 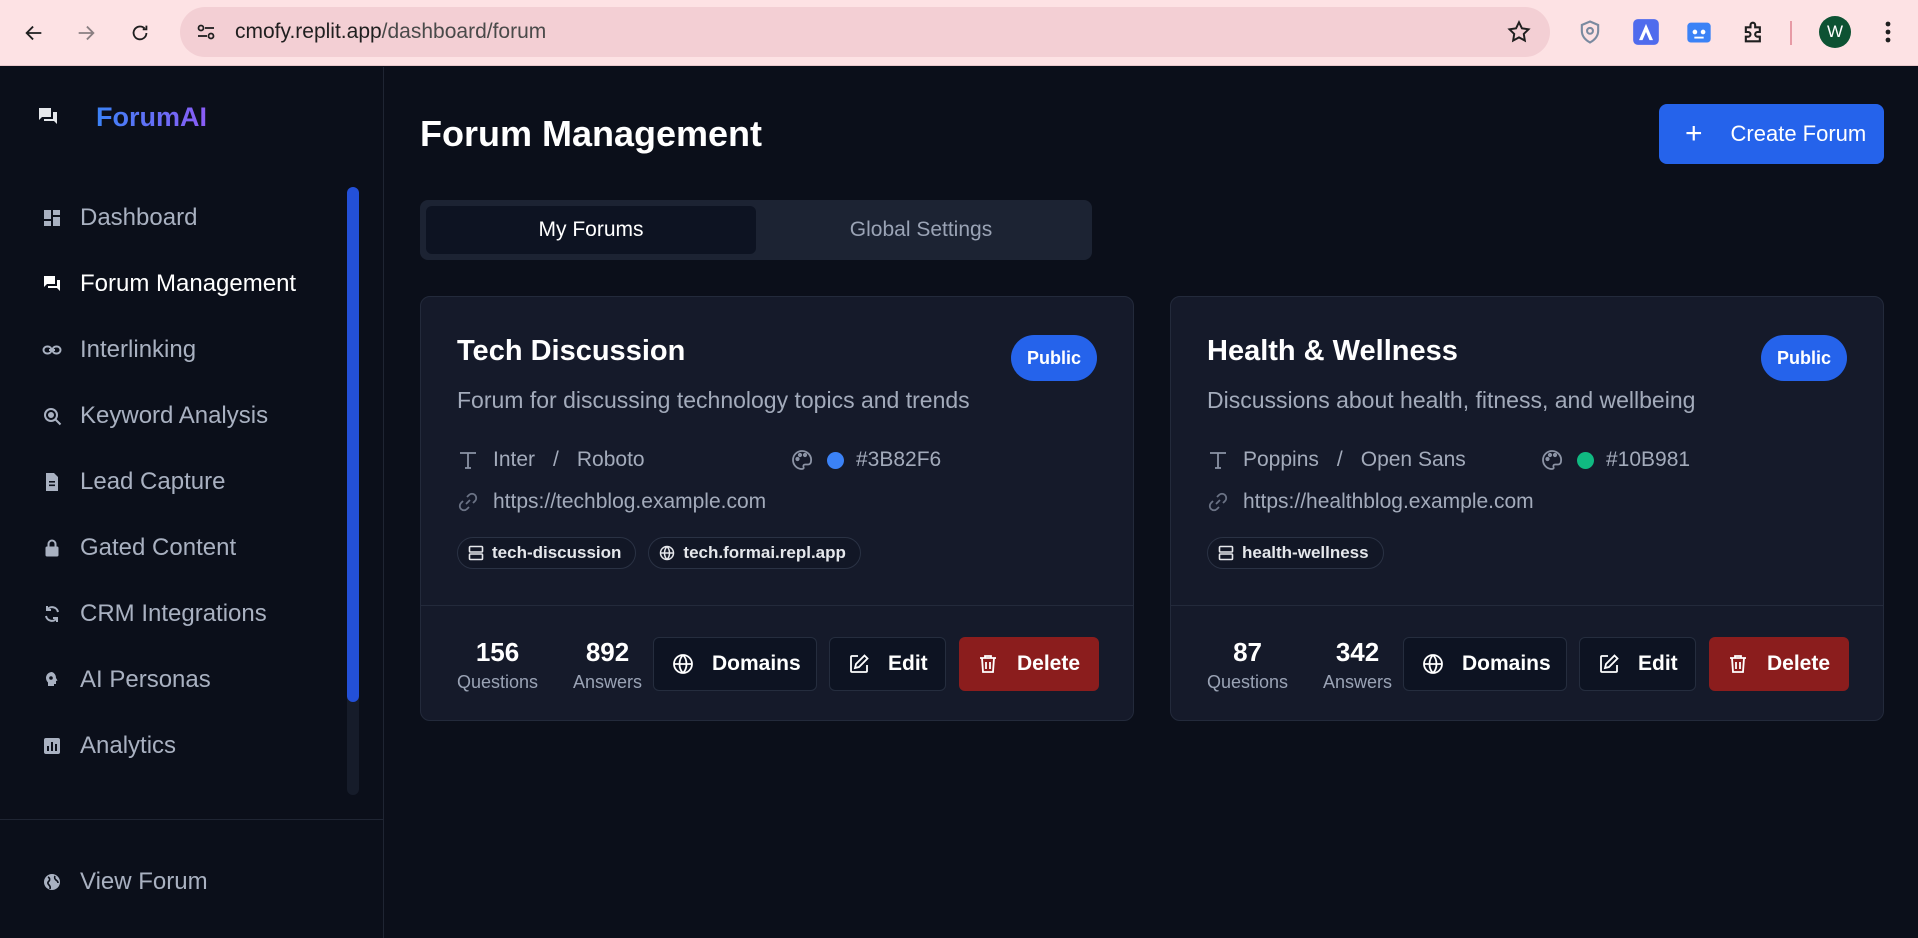 I want to click on sidebar-item-label: AI Personas, so click(x=145, y=679).